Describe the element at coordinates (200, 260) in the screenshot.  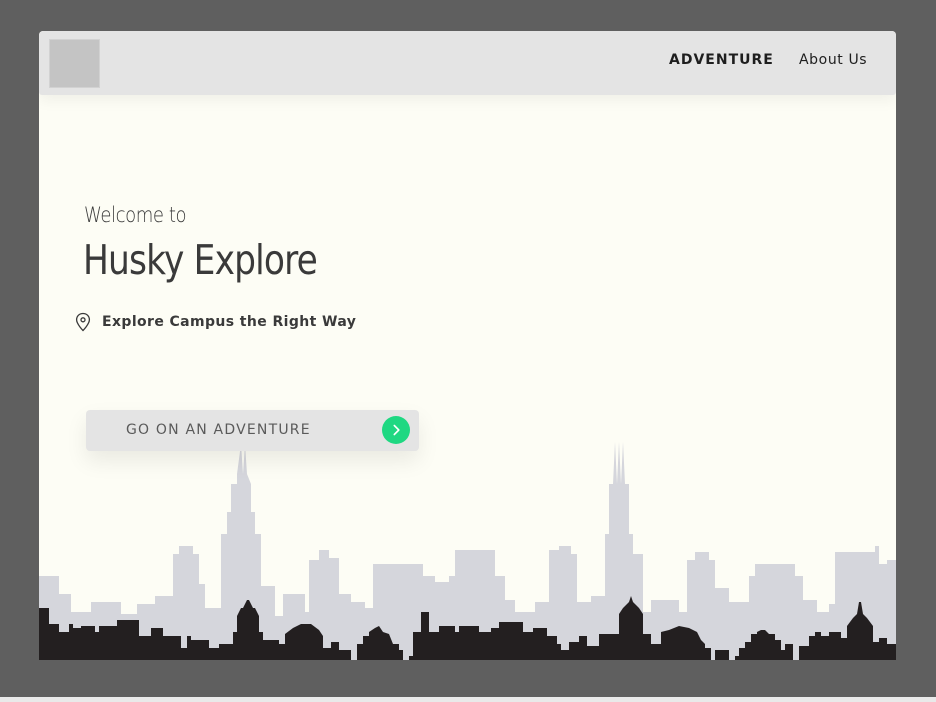
I see `page-title: Husky Explore` at that location.